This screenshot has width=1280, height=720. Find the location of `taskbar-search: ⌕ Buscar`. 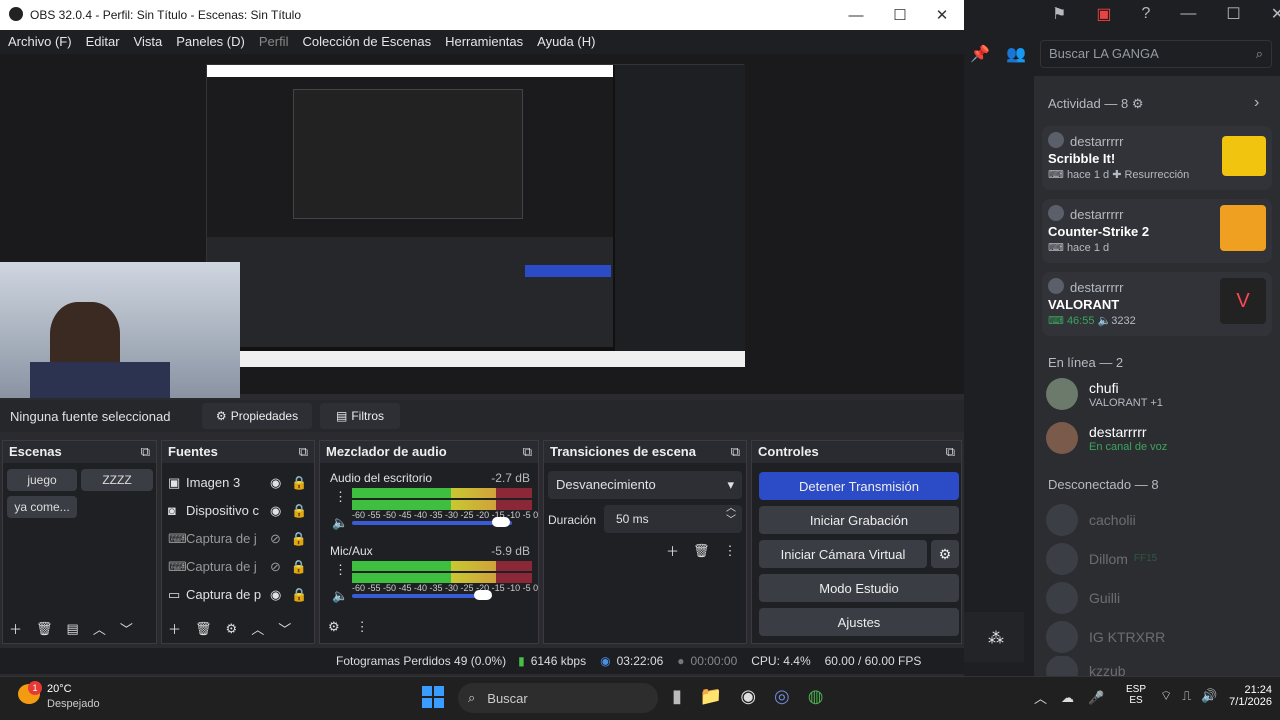

taskbar-search: ⌕ Buscar is located at coordinates (558, 698).